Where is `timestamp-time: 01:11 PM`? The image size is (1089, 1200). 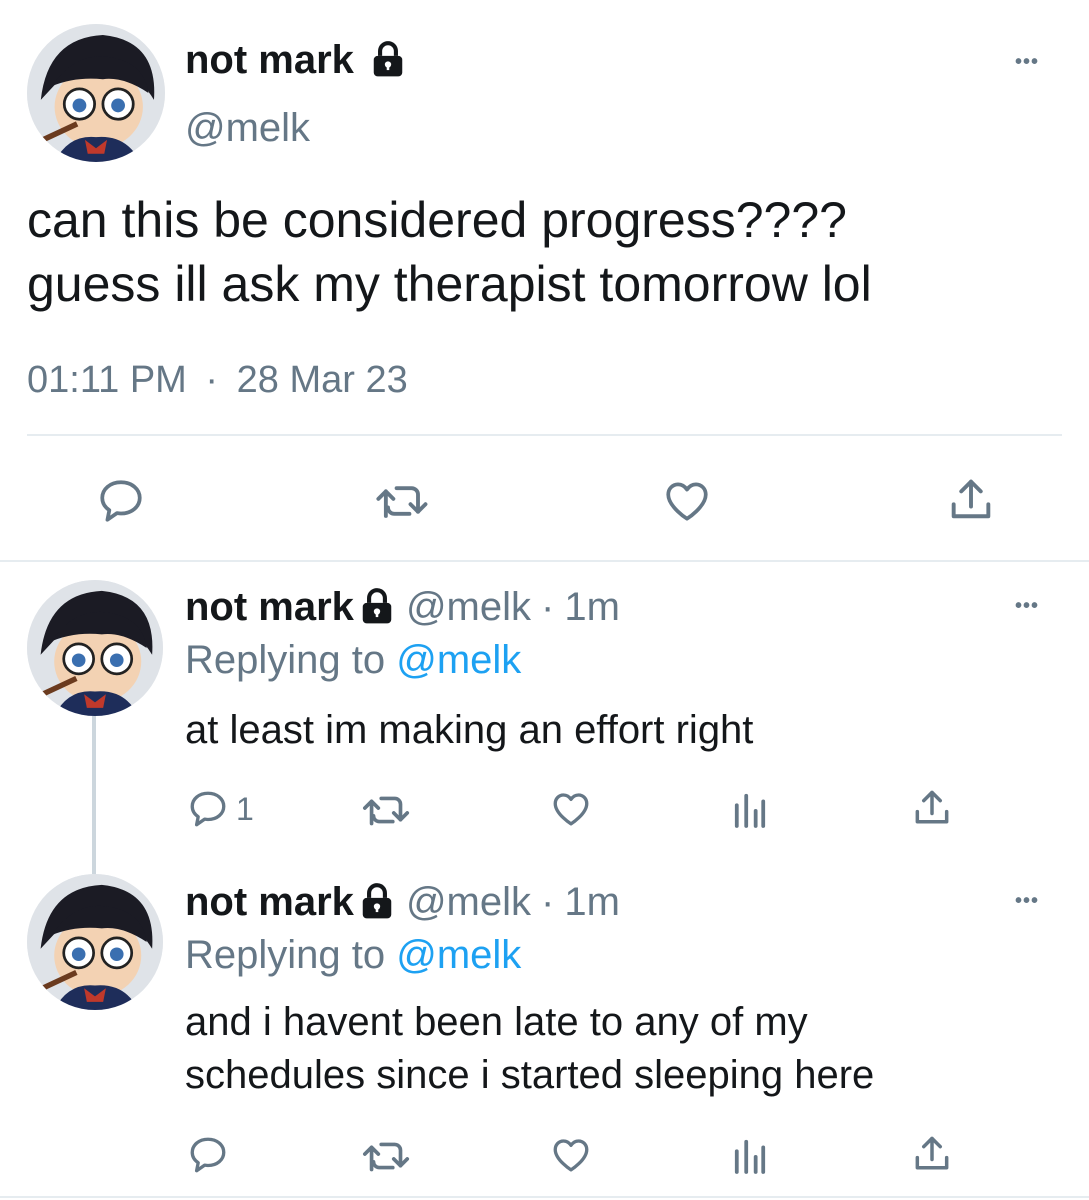 timestamp-time: 01:11 PM is located at coordinates (107, 380).